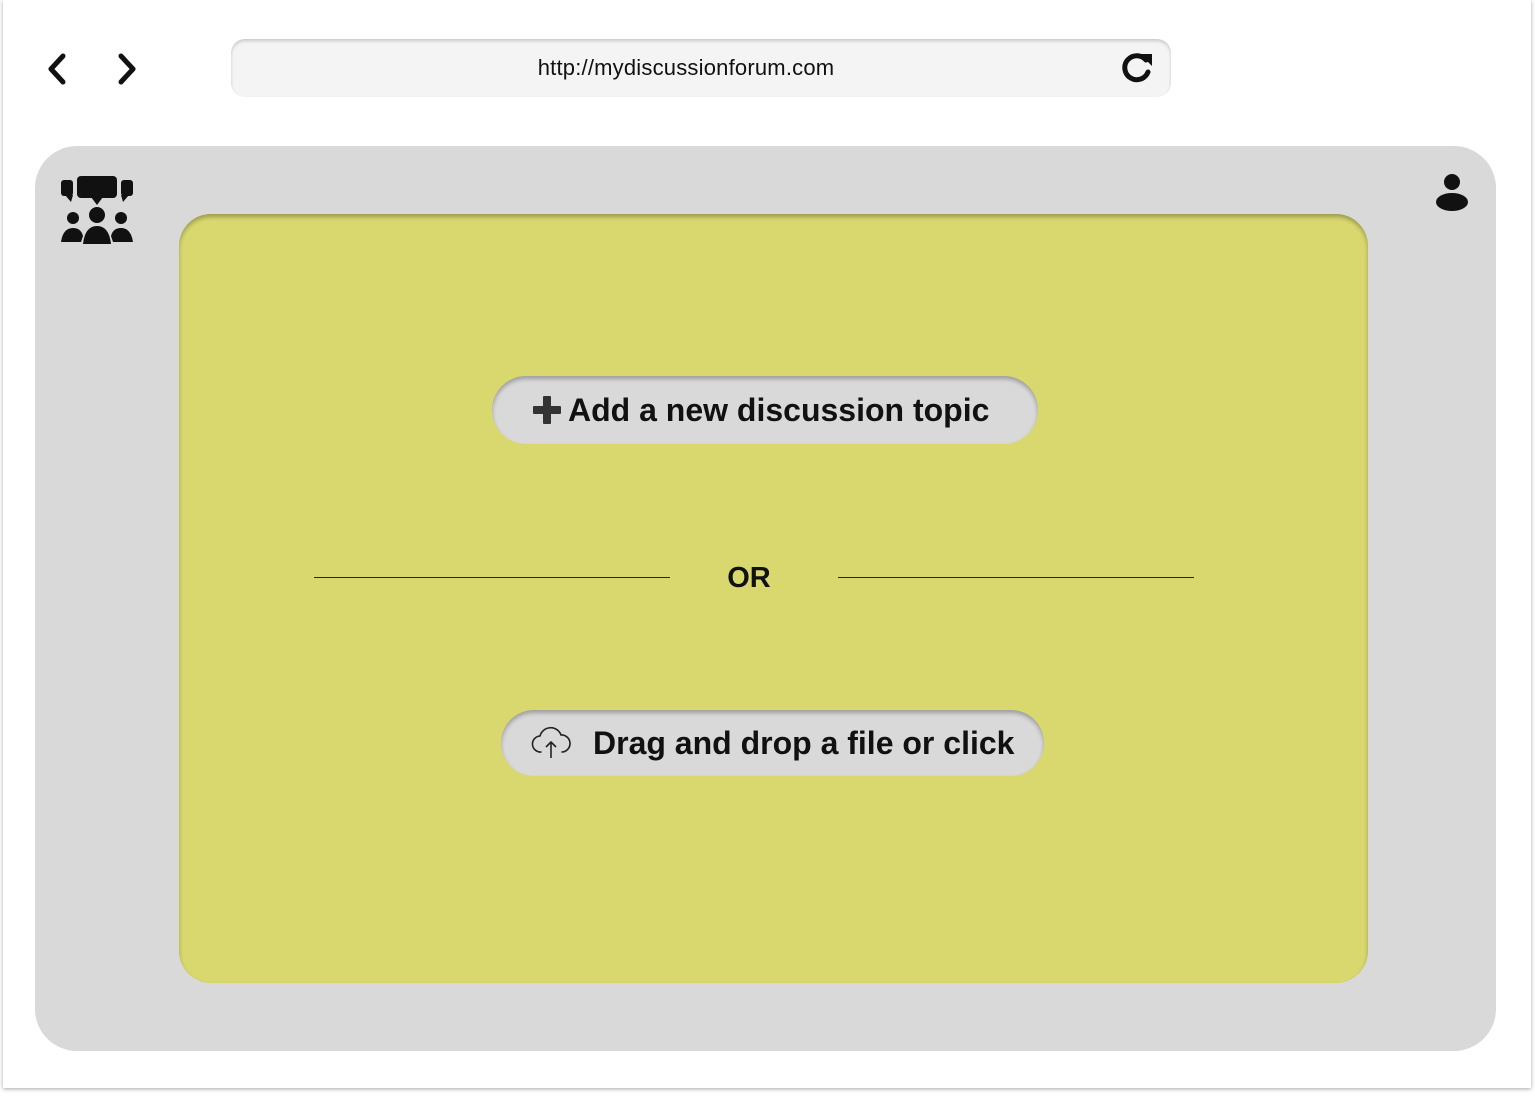  I want to click on back-button, so click(57, 69).